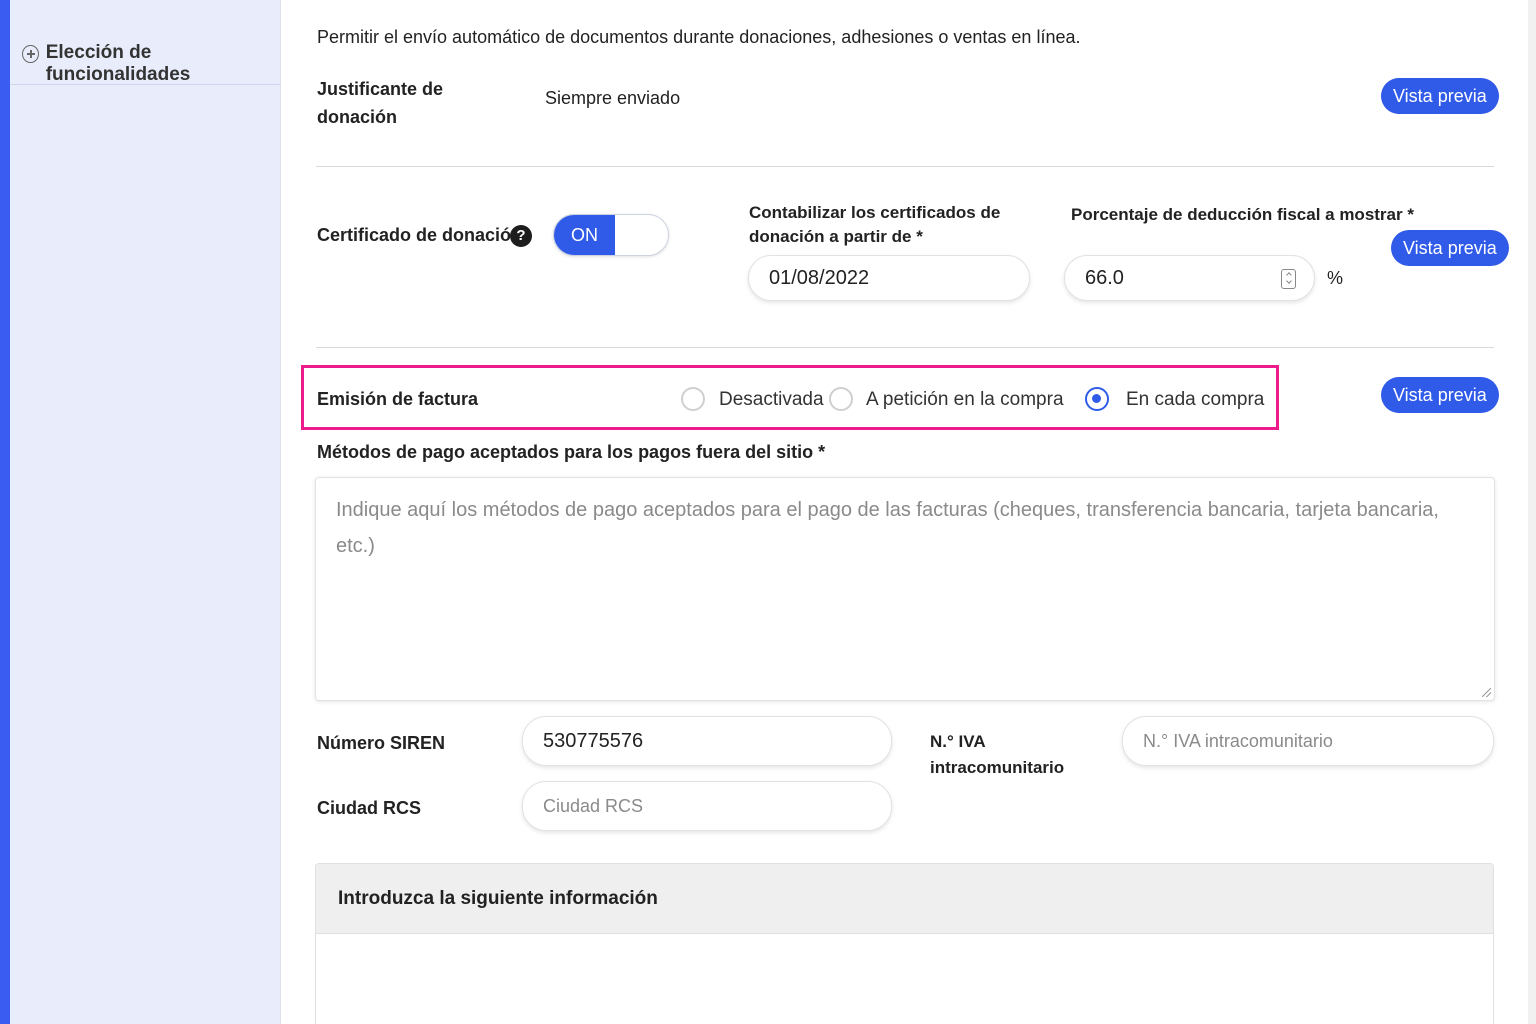 The image size is (1536, 1024). What do you see at coordinates (369, 808) in the screenshot?
I see `rcs-label: Ciudad RCS` at bounding box center [369, 808].